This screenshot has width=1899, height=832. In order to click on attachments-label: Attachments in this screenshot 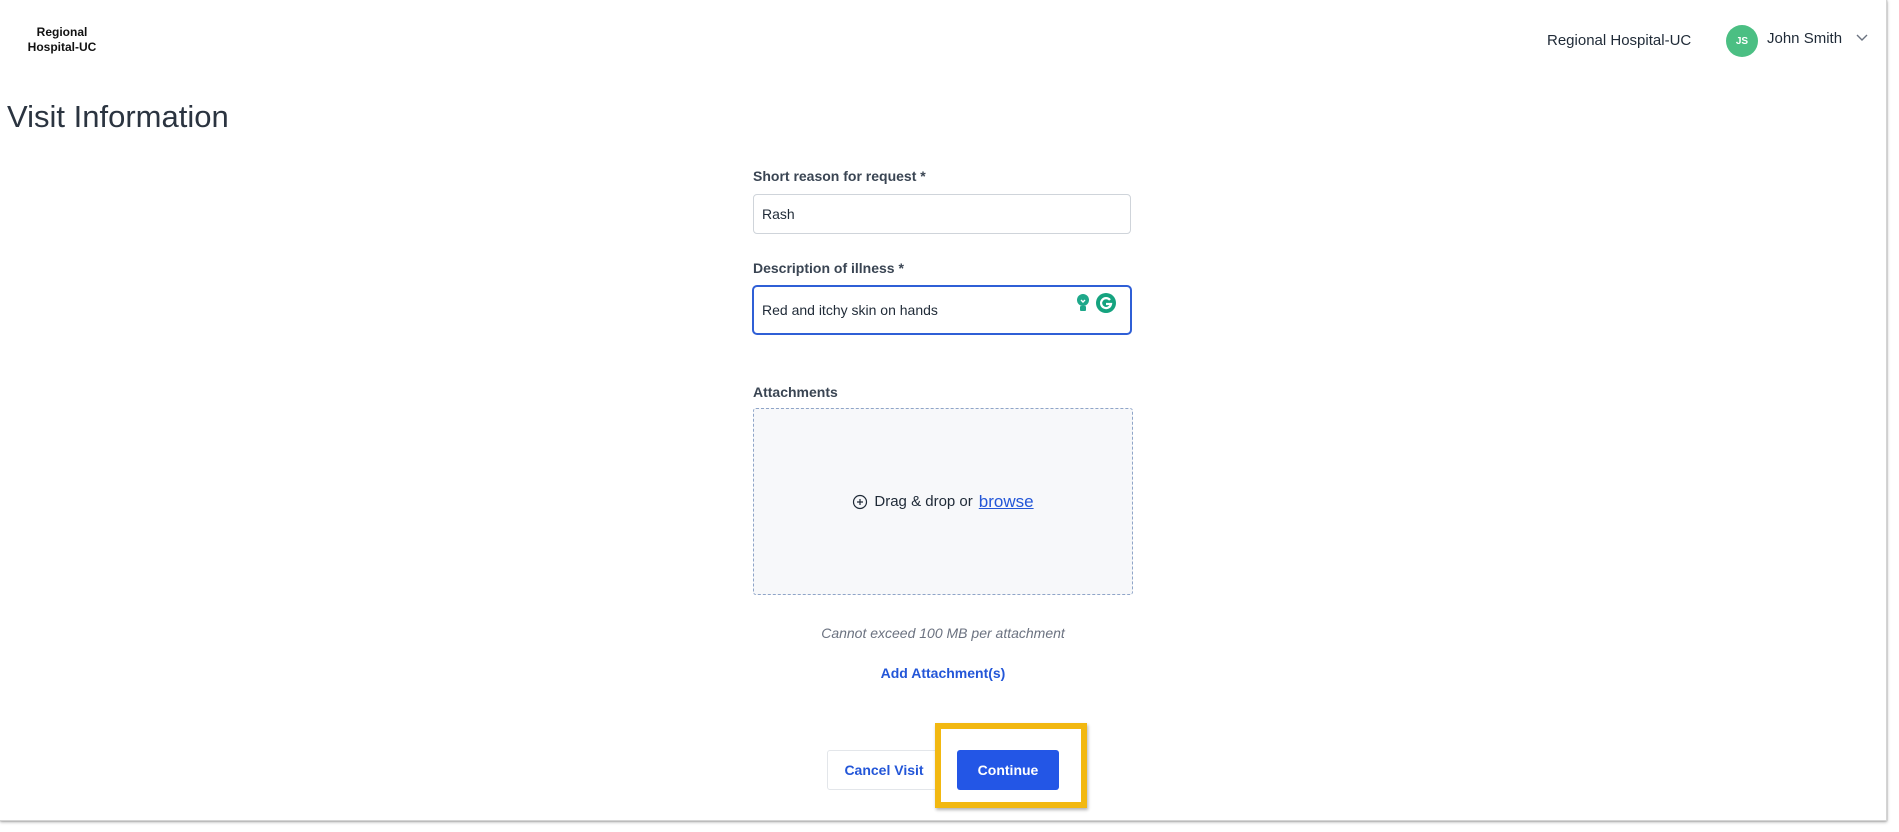, I will do `click(795, 392)`.